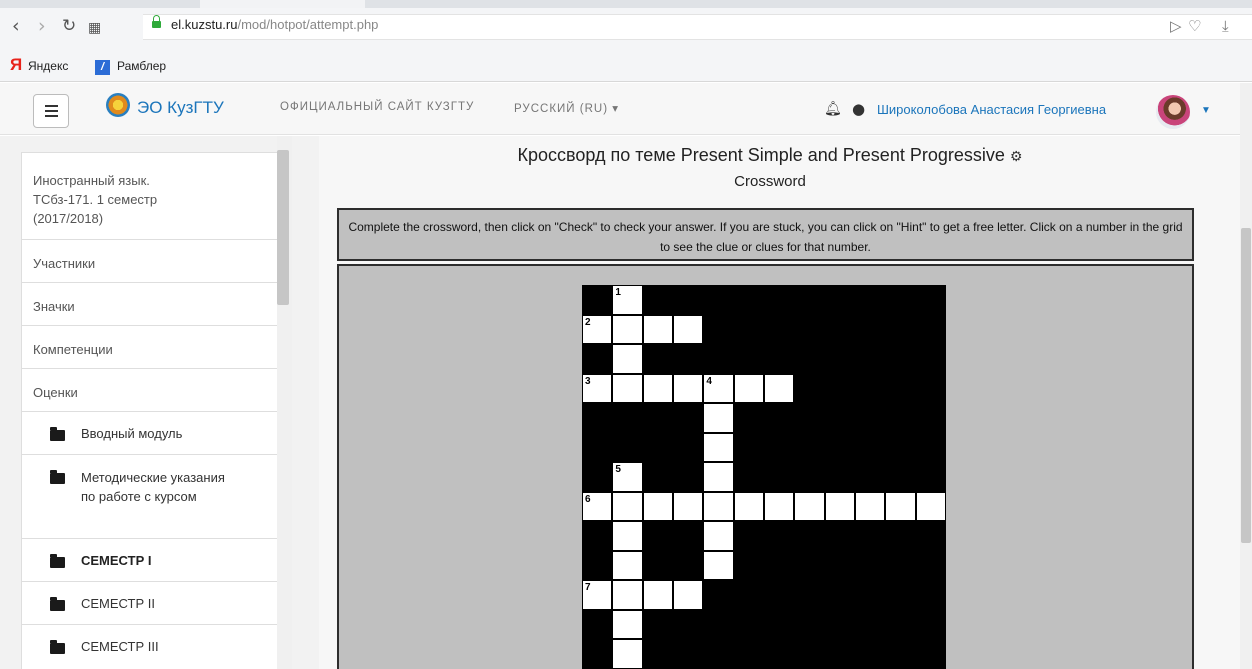 This screenshot has width=1252, height=669. I want to click on sidebar-item-label: Участники, so click(64, 263).